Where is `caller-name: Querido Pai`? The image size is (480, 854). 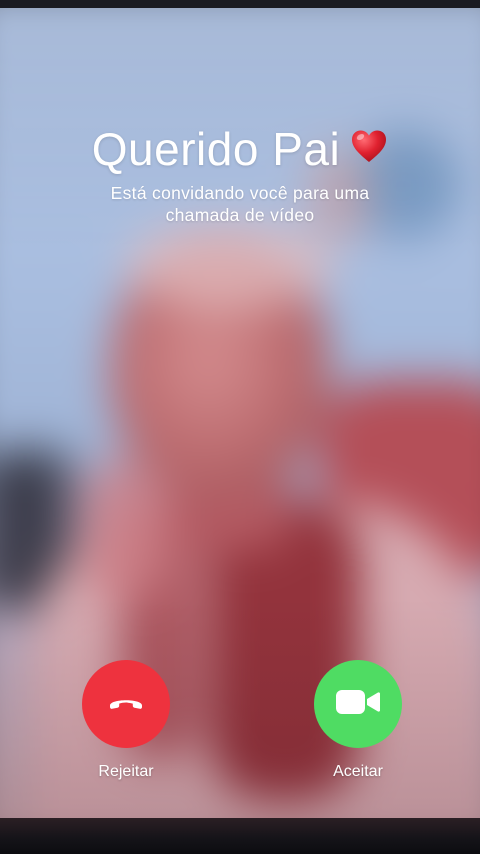
caller-name: Querido Pai is located at coordinates (216, 149).